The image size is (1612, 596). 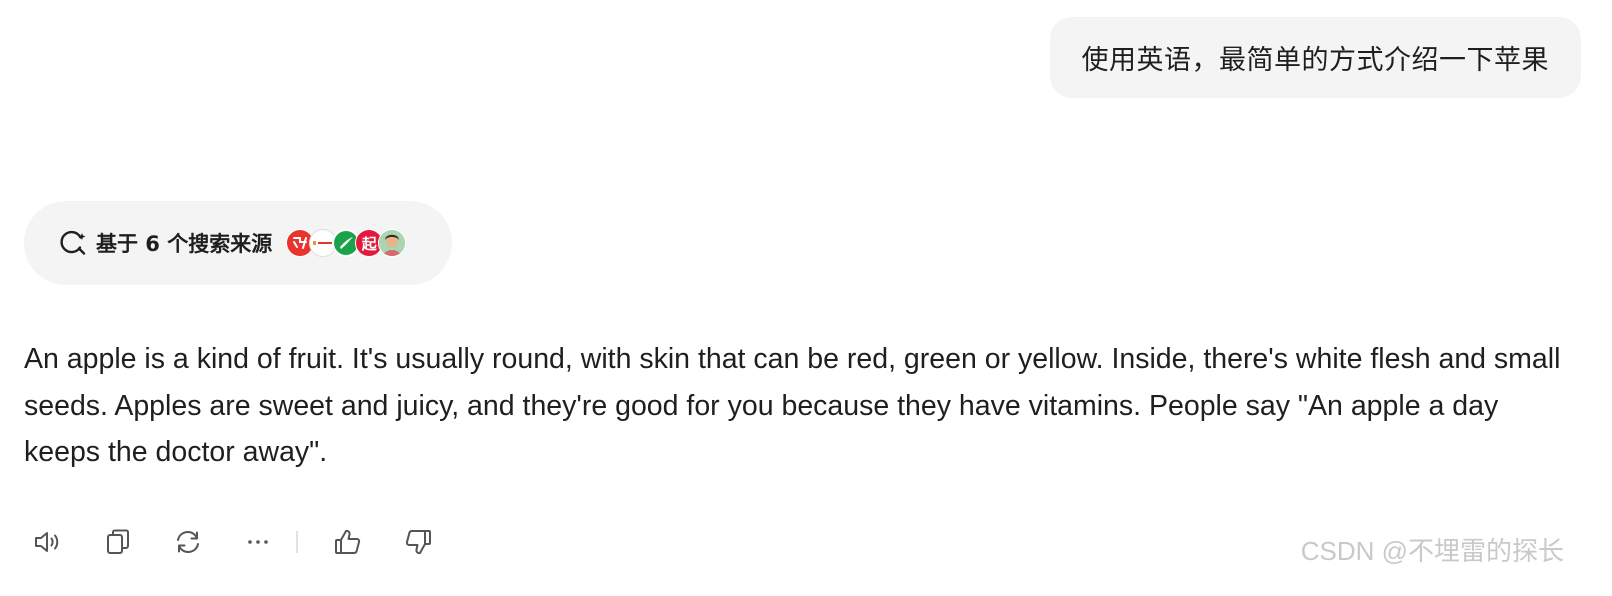 I want to click on user-message-bubble: 使用英语，最简单的方式介绍一下苹果, so click(x=1315, y=57).